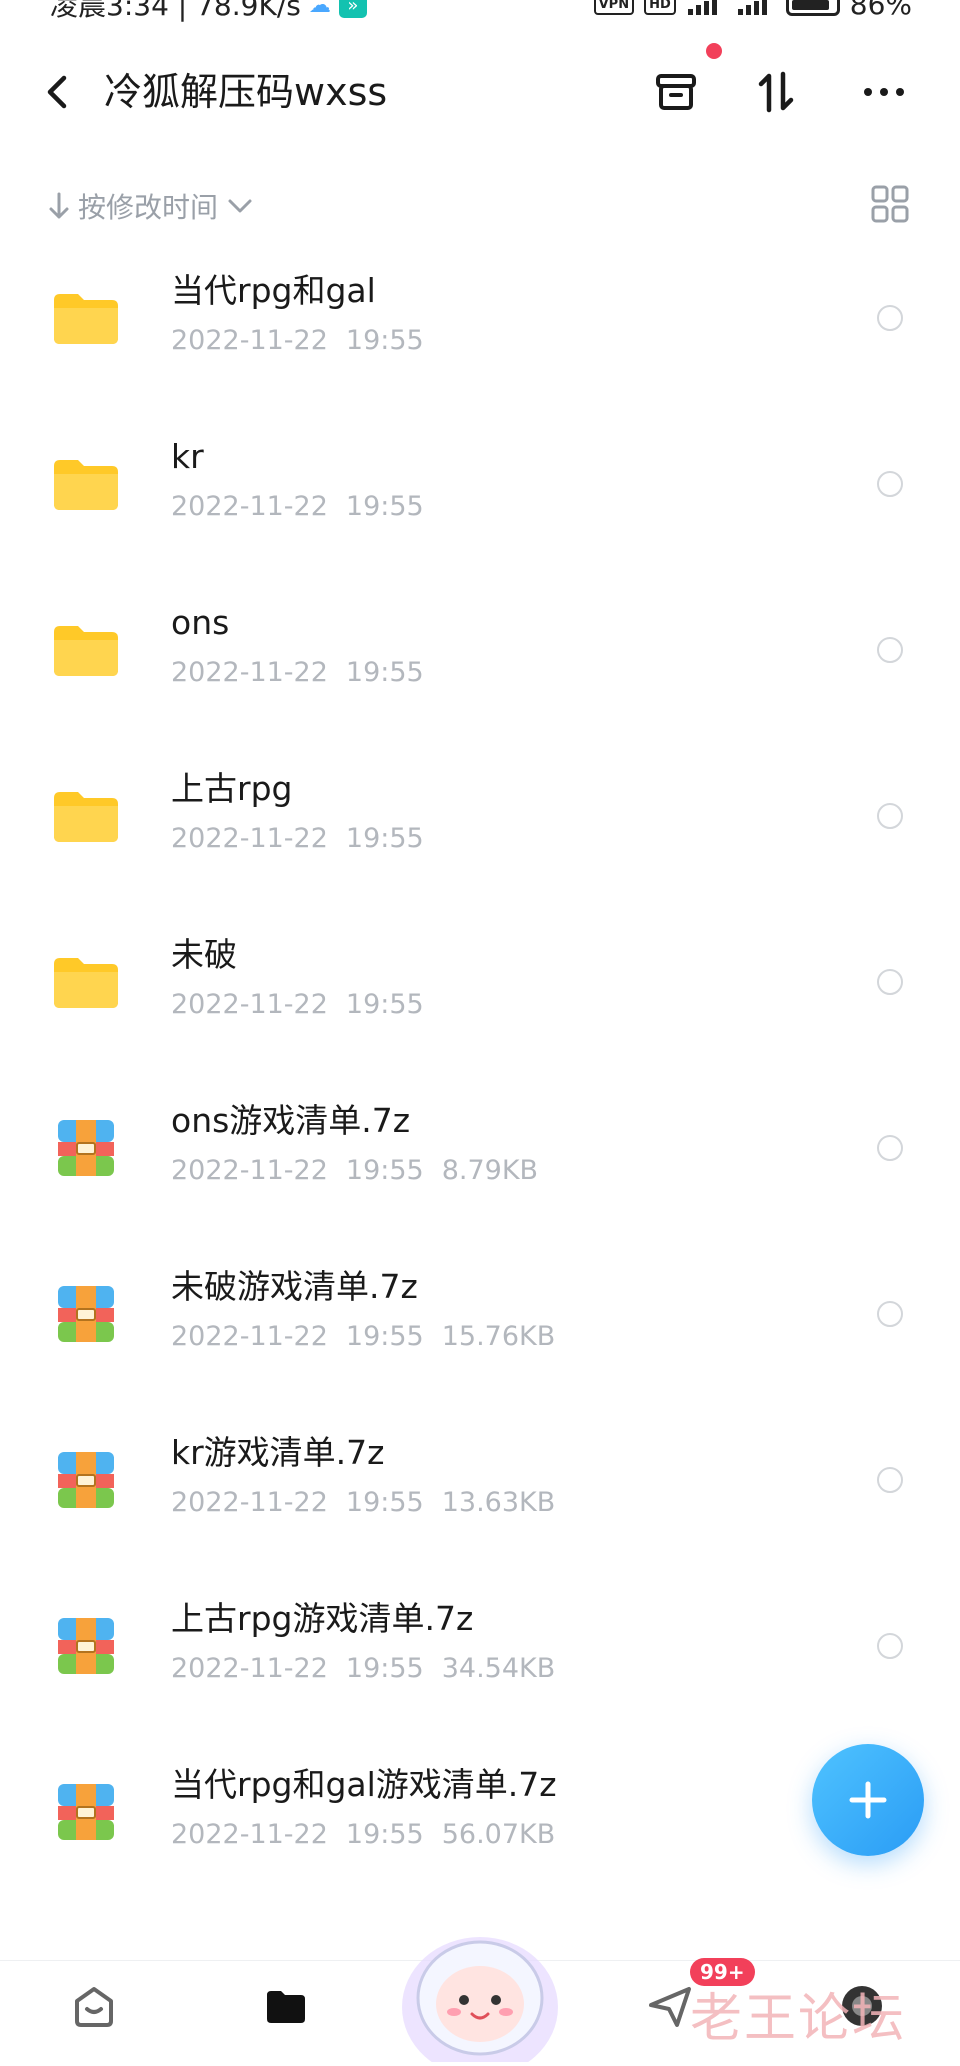 The image size is (960, 2066). I want to click on sort-label: 按修改时间, so click(148, 207).